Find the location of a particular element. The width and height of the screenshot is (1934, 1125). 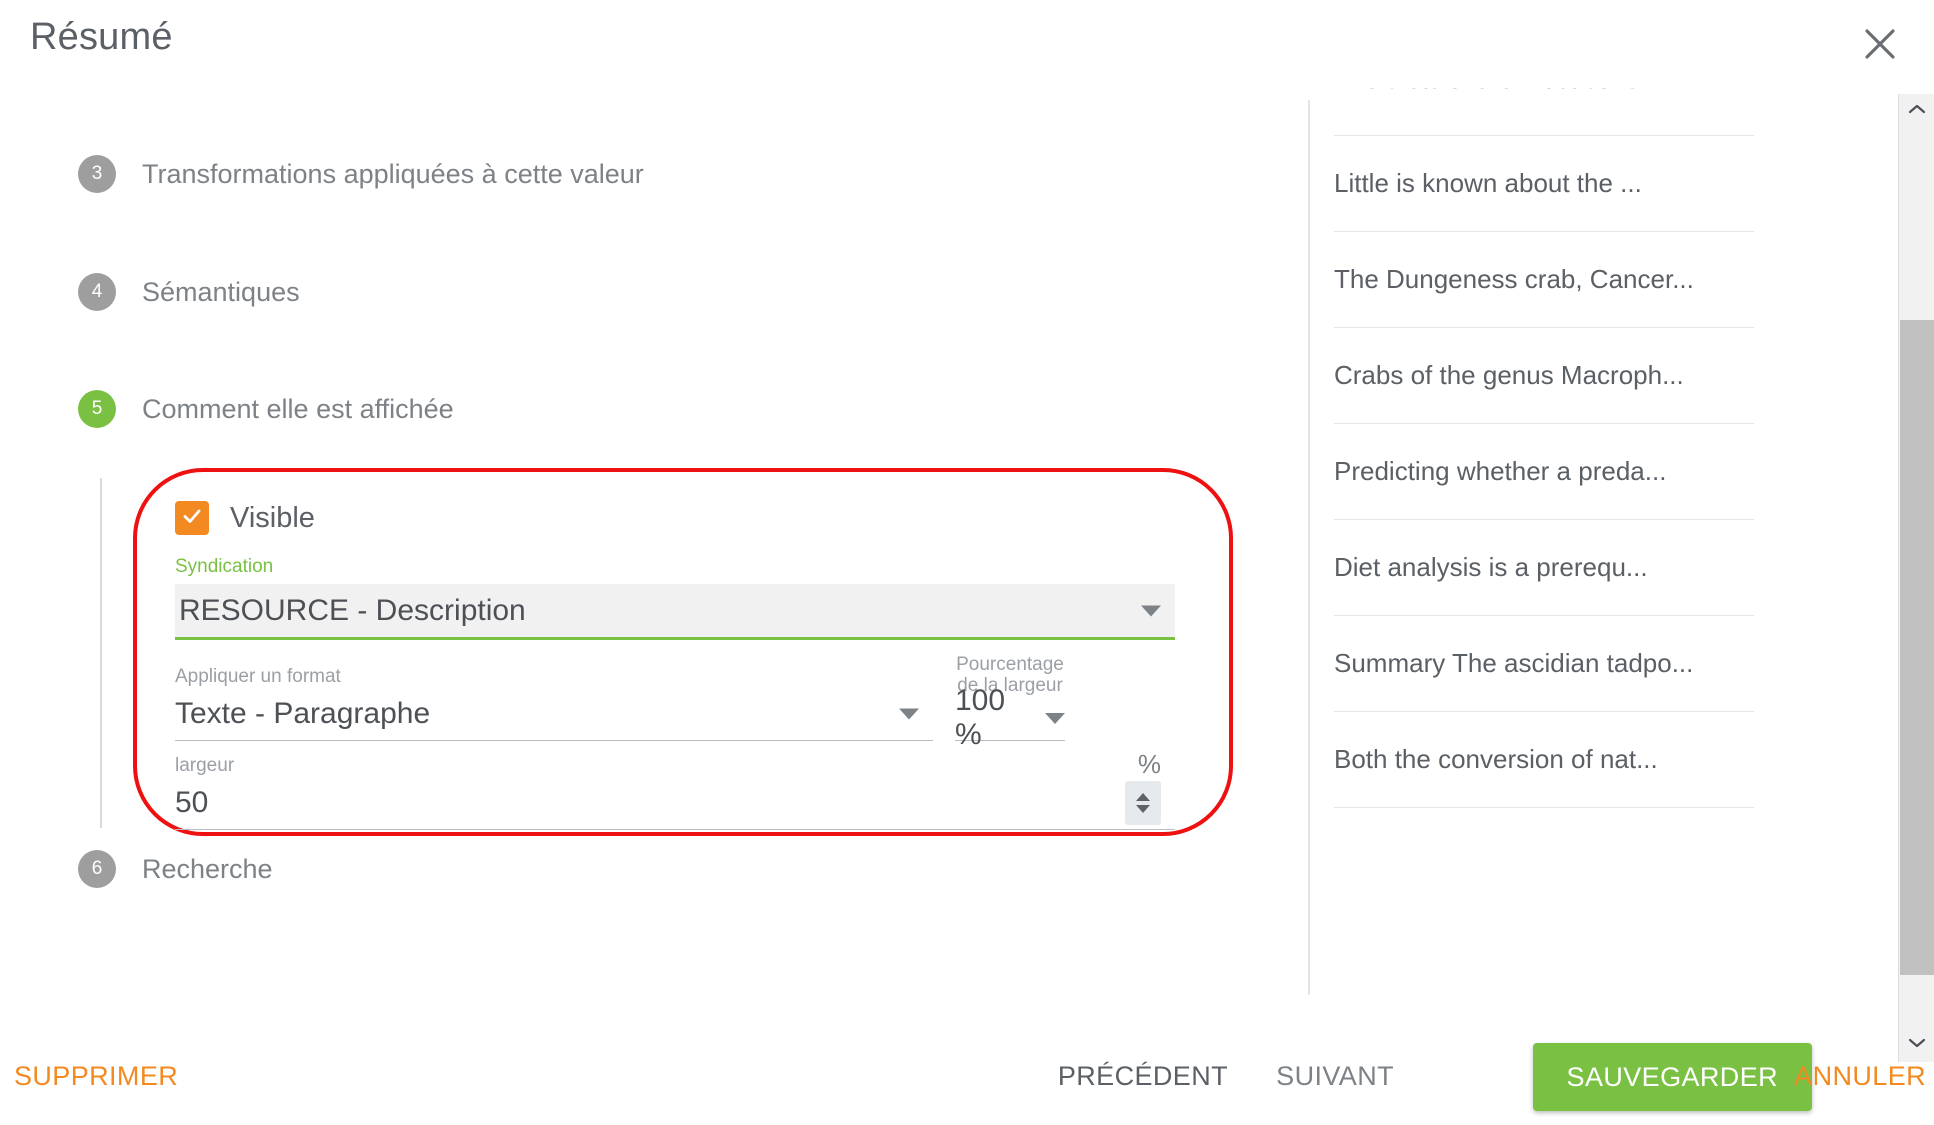

close-icon is located at coordinates (1880, 44).